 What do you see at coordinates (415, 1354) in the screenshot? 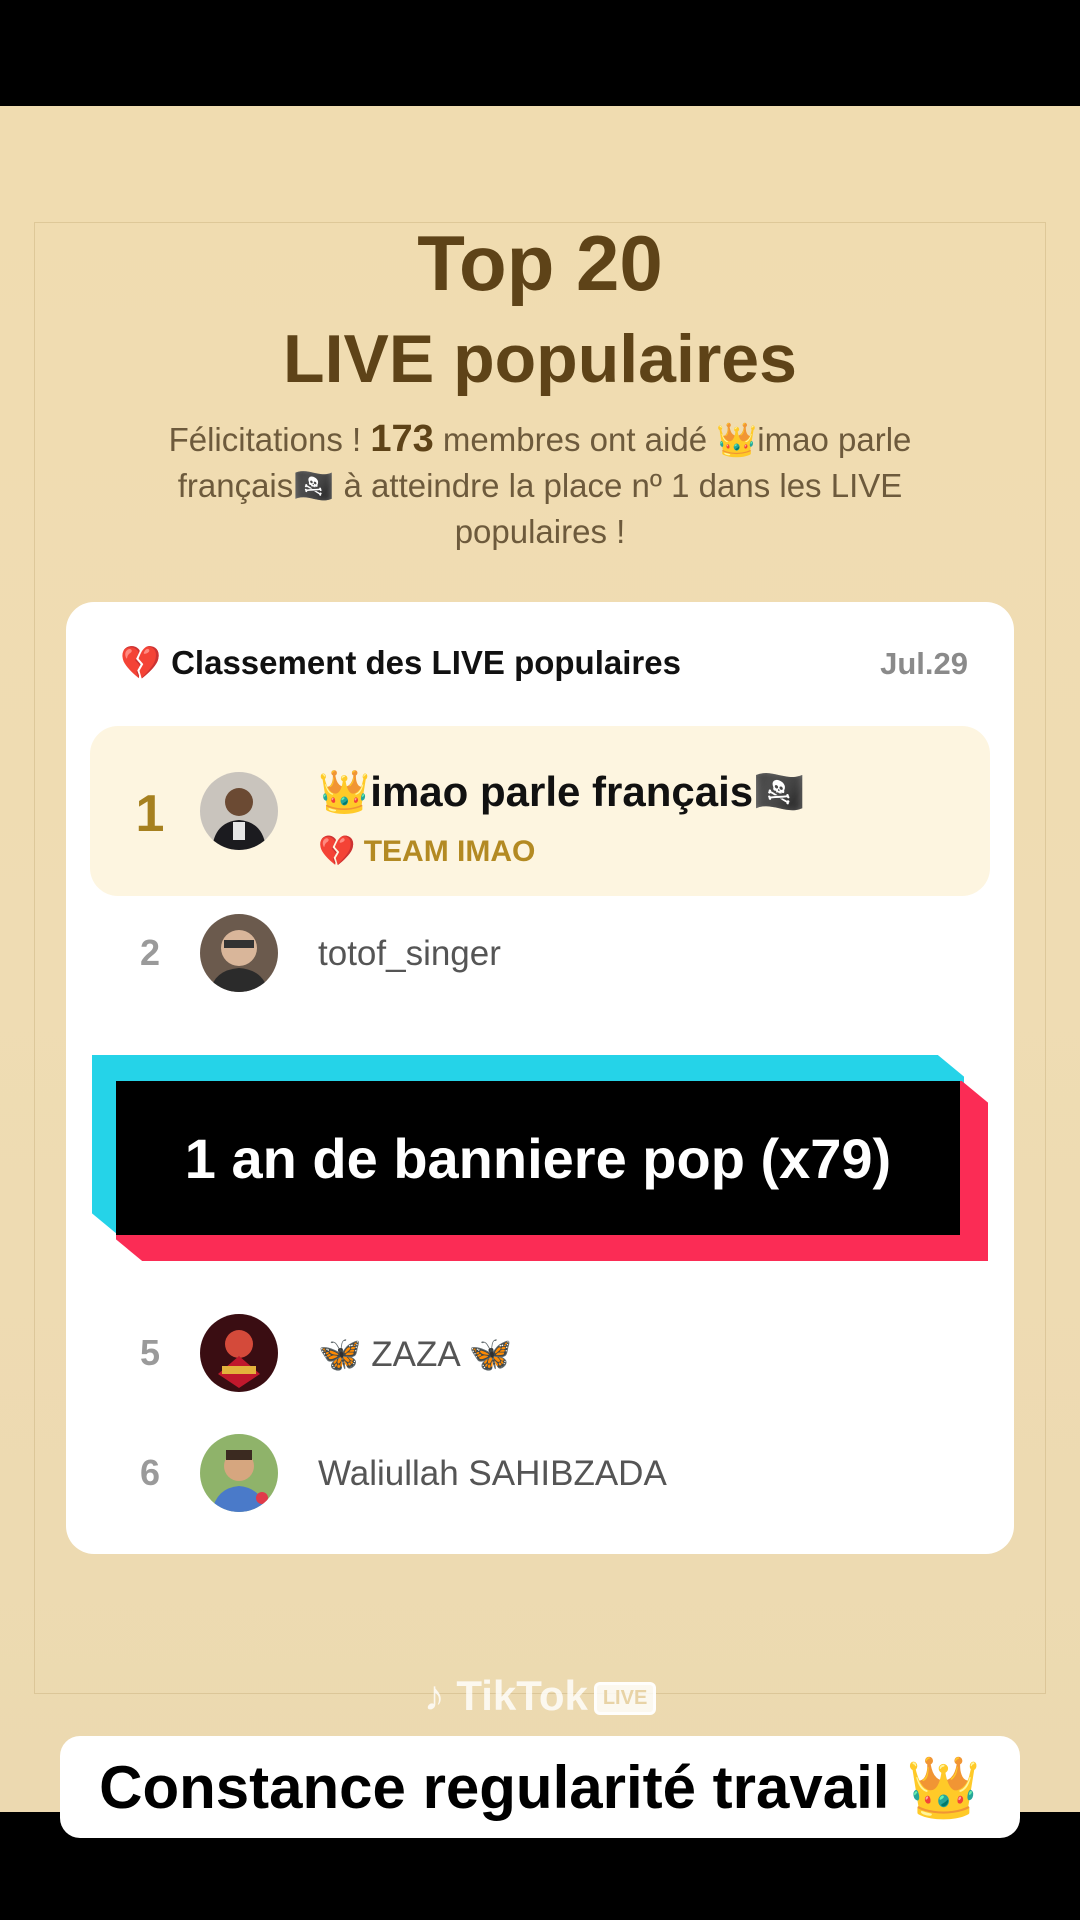
I see `username: 🦋 ZAZA 🦋` at bounding box center [415, 1354].